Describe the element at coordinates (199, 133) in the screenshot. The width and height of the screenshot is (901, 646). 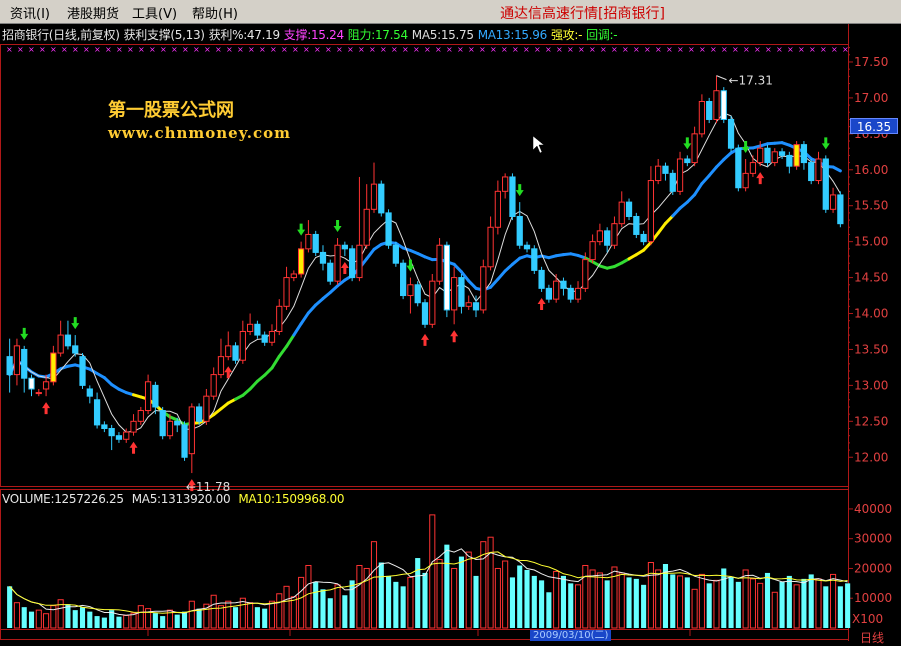
I see `watermark-url: www.chnmoney.com` at that location.